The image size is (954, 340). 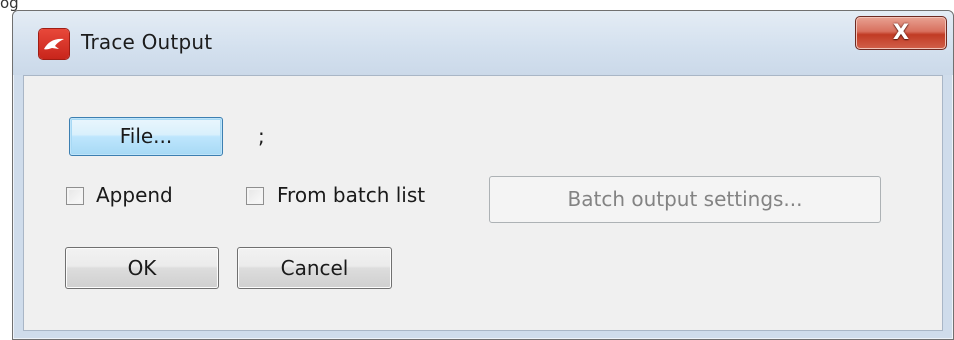 I want to click on cancel-button: Cancel, so click(x=314, y=268).